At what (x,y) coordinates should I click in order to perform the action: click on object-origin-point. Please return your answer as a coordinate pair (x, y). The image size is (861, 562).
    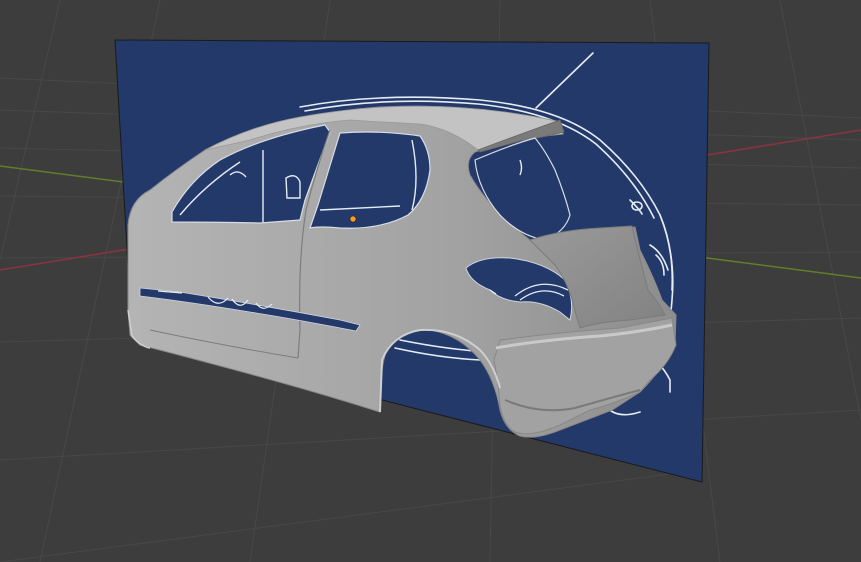
    Looking at the image, I should click on (353, 219).